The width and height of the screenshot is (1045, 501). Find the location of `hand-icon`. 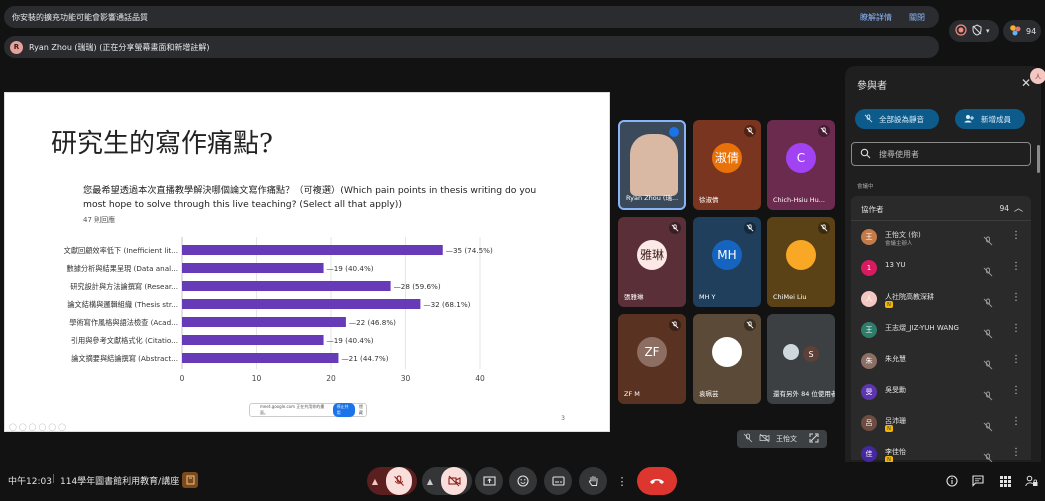

hand-icon is located at coordinates (592, 481).